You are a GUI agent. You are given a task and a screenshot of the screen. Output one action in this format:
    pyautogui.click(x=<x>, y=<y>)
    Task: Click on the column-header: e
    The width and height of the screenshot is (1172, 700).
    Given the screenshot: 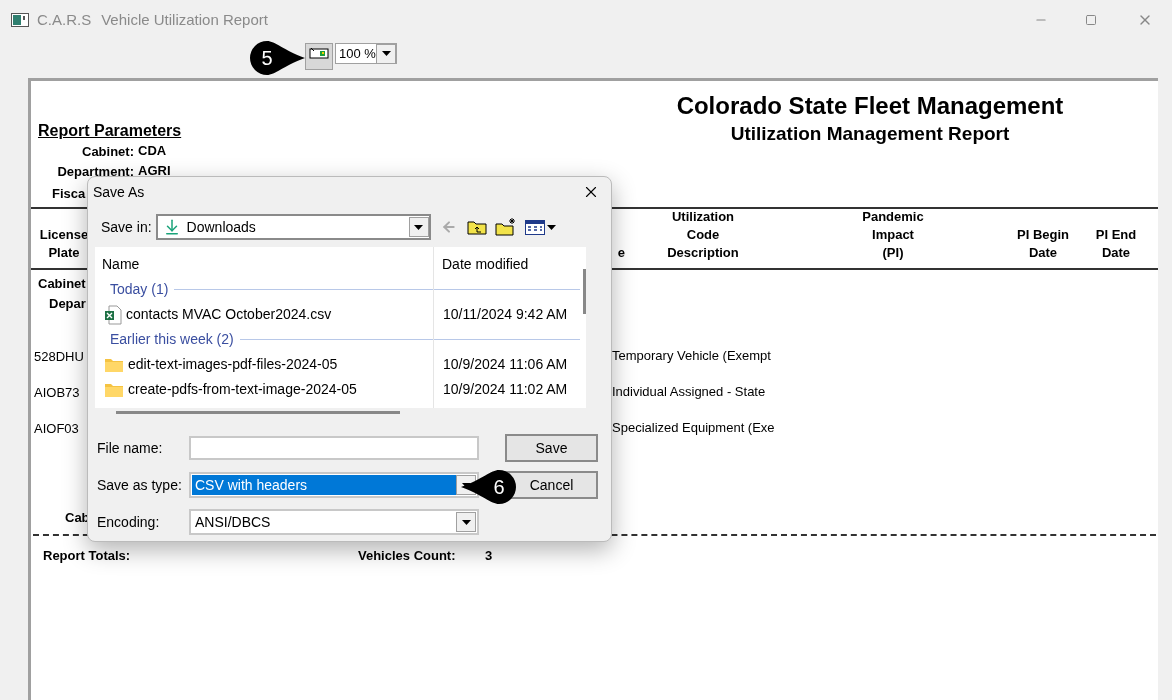 What is the action you would take?
    pyautogui.click(x=620, y=253)
    